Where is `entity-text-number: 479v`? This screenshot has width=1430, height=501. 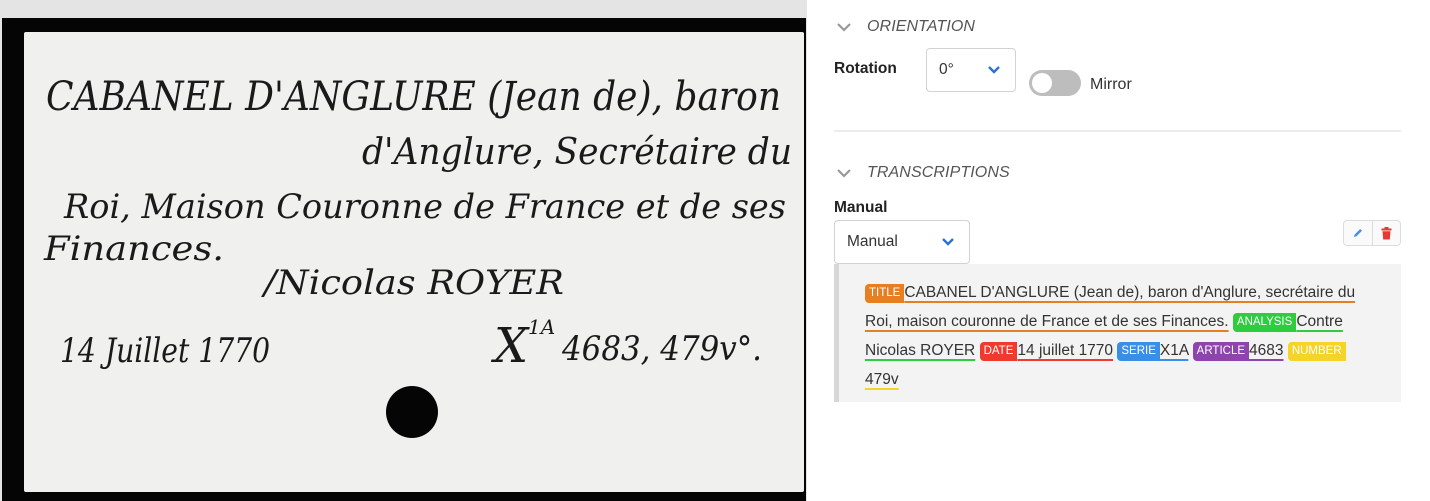 entity-text-number: 479v is located at coordinates (882, 379).